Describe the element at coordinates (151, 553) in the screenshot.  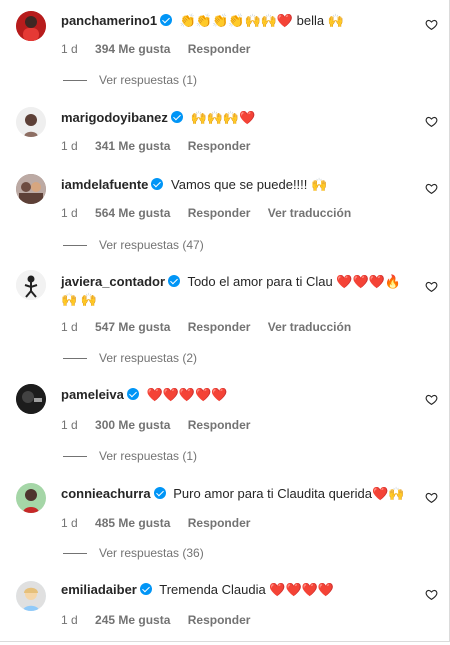
I see `view-replies-label: Ver respuestas (36)` at that location.